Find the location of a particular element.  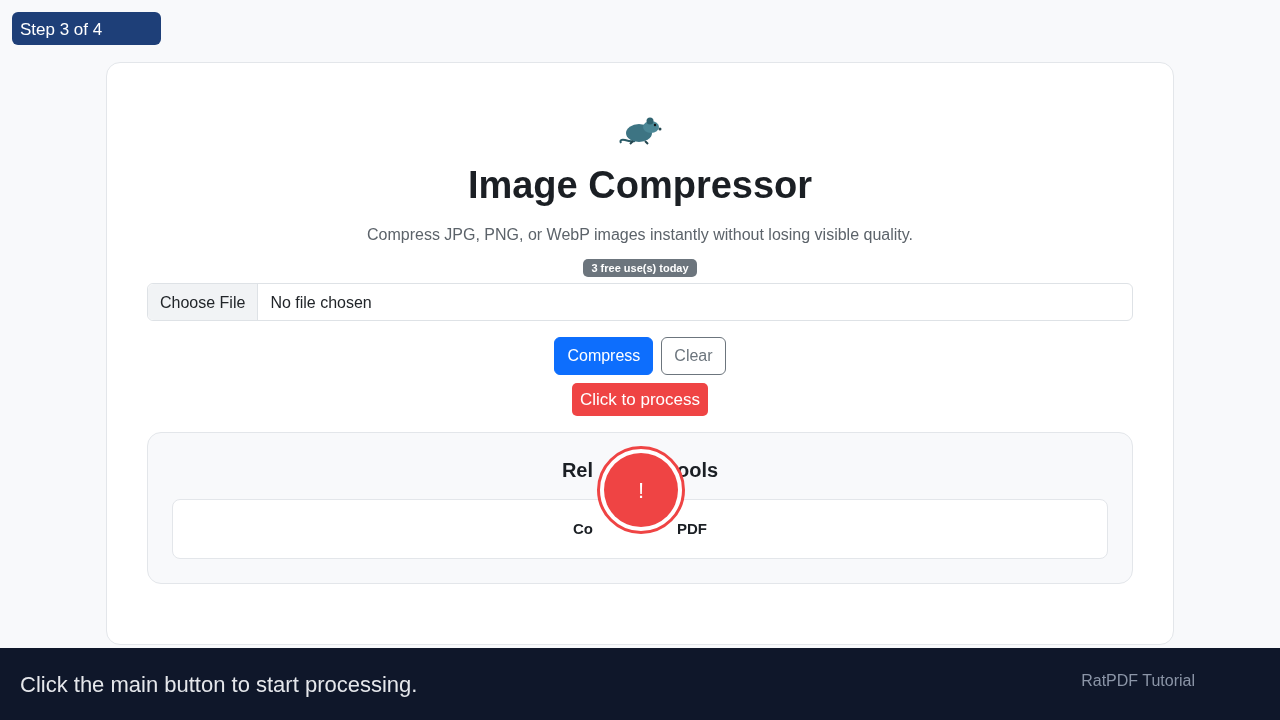

page-title: Image Compressor is located at coordinates (640, 185).